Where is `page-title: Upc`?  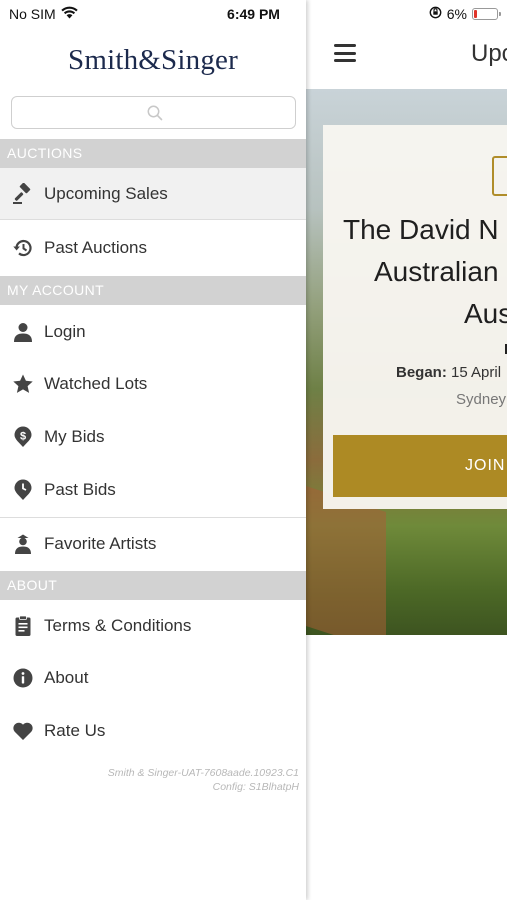
page-title: Upc is located at coordinates (489, 53).